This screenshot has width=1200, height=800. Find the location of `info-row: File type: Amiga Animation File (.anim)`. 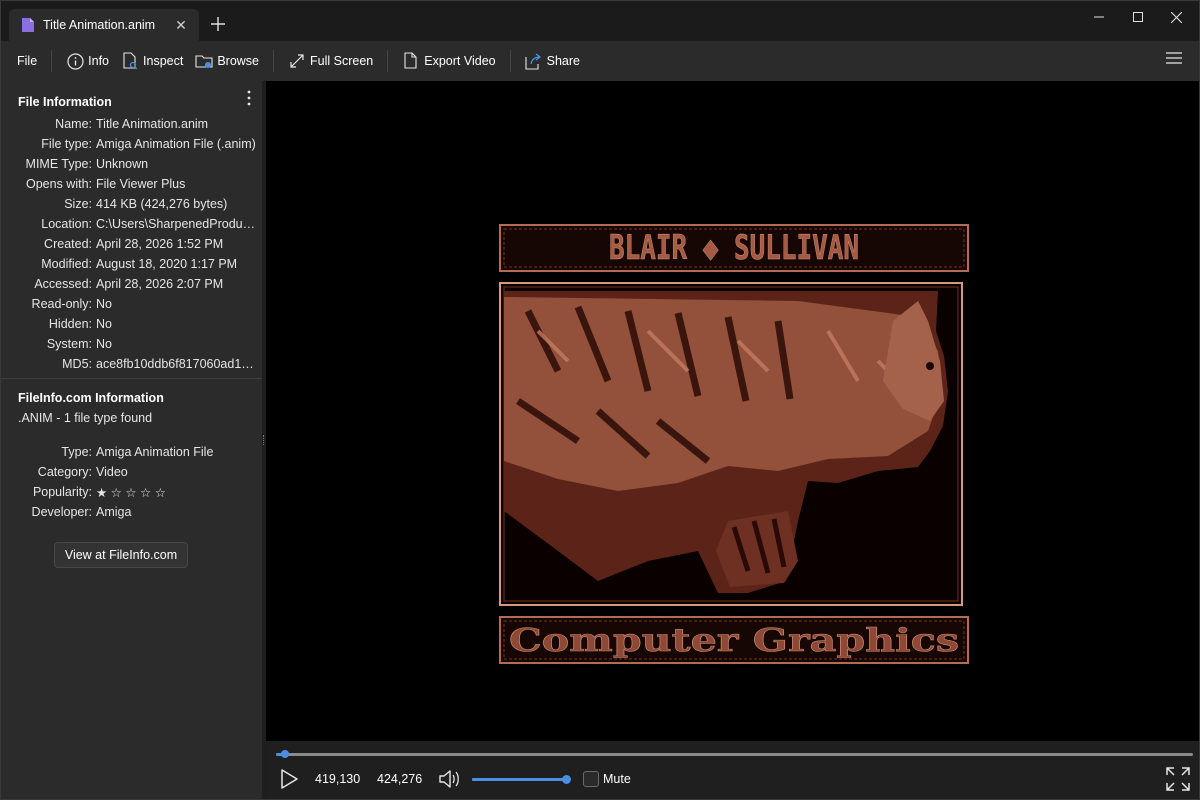

info-row: File type: Amiga Animation File (.anim) is located at coordinates (131, 147).